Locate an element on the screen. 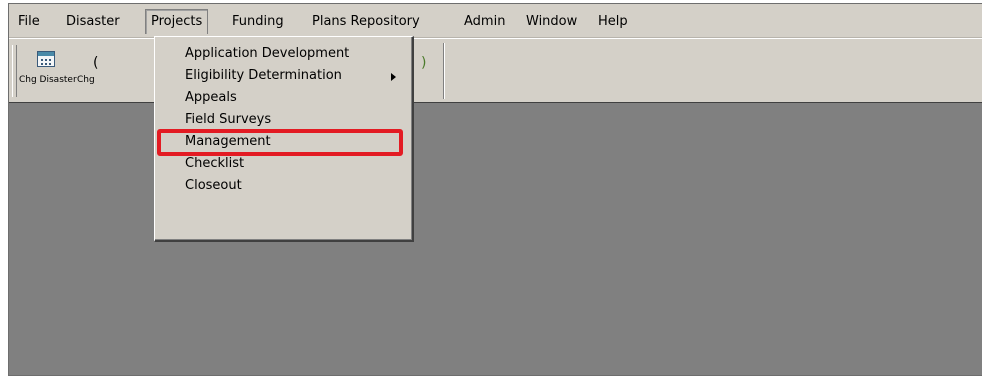 The width and height of the screenshot is (990, 379). menu-item-label: Closeout is located at coordinates (213, 185).